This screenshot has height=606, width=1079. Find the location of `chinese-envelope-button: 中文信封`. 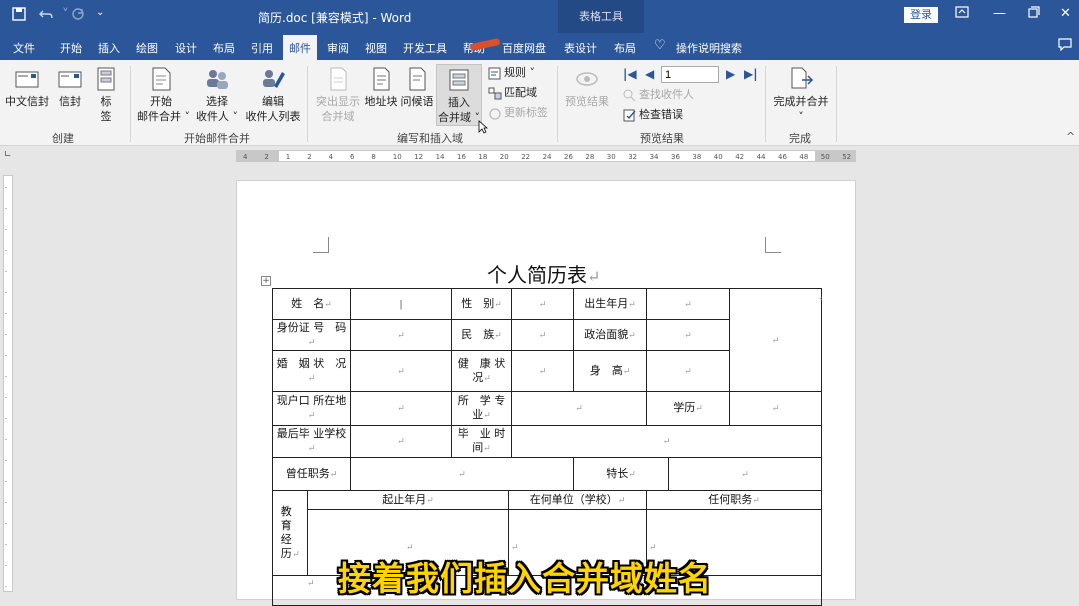

chinese-envelope-button: 中文信封 is located at coordinates (27, 87).